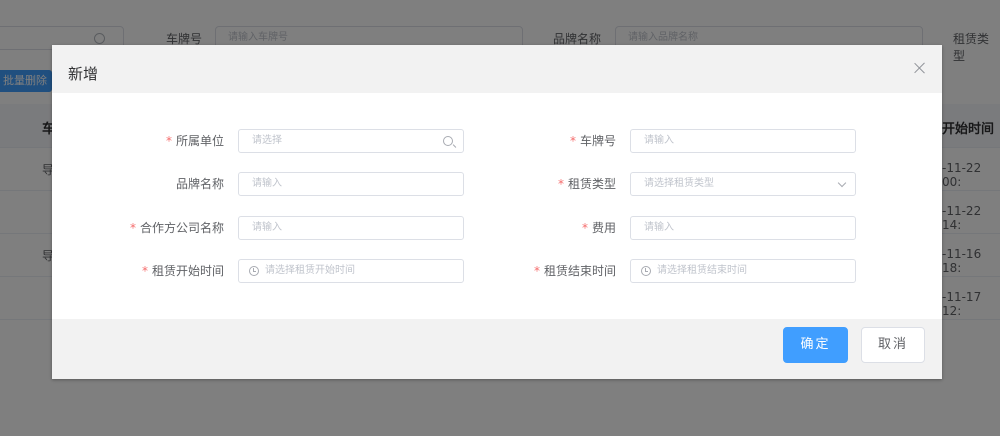 Image resolution: width=1000 pixels, height=436 pixels. What do you see at coordinates (659, 227) in the screenshot?
I see `cost-placeholder: 请输入` at bounding box center [659, 227].